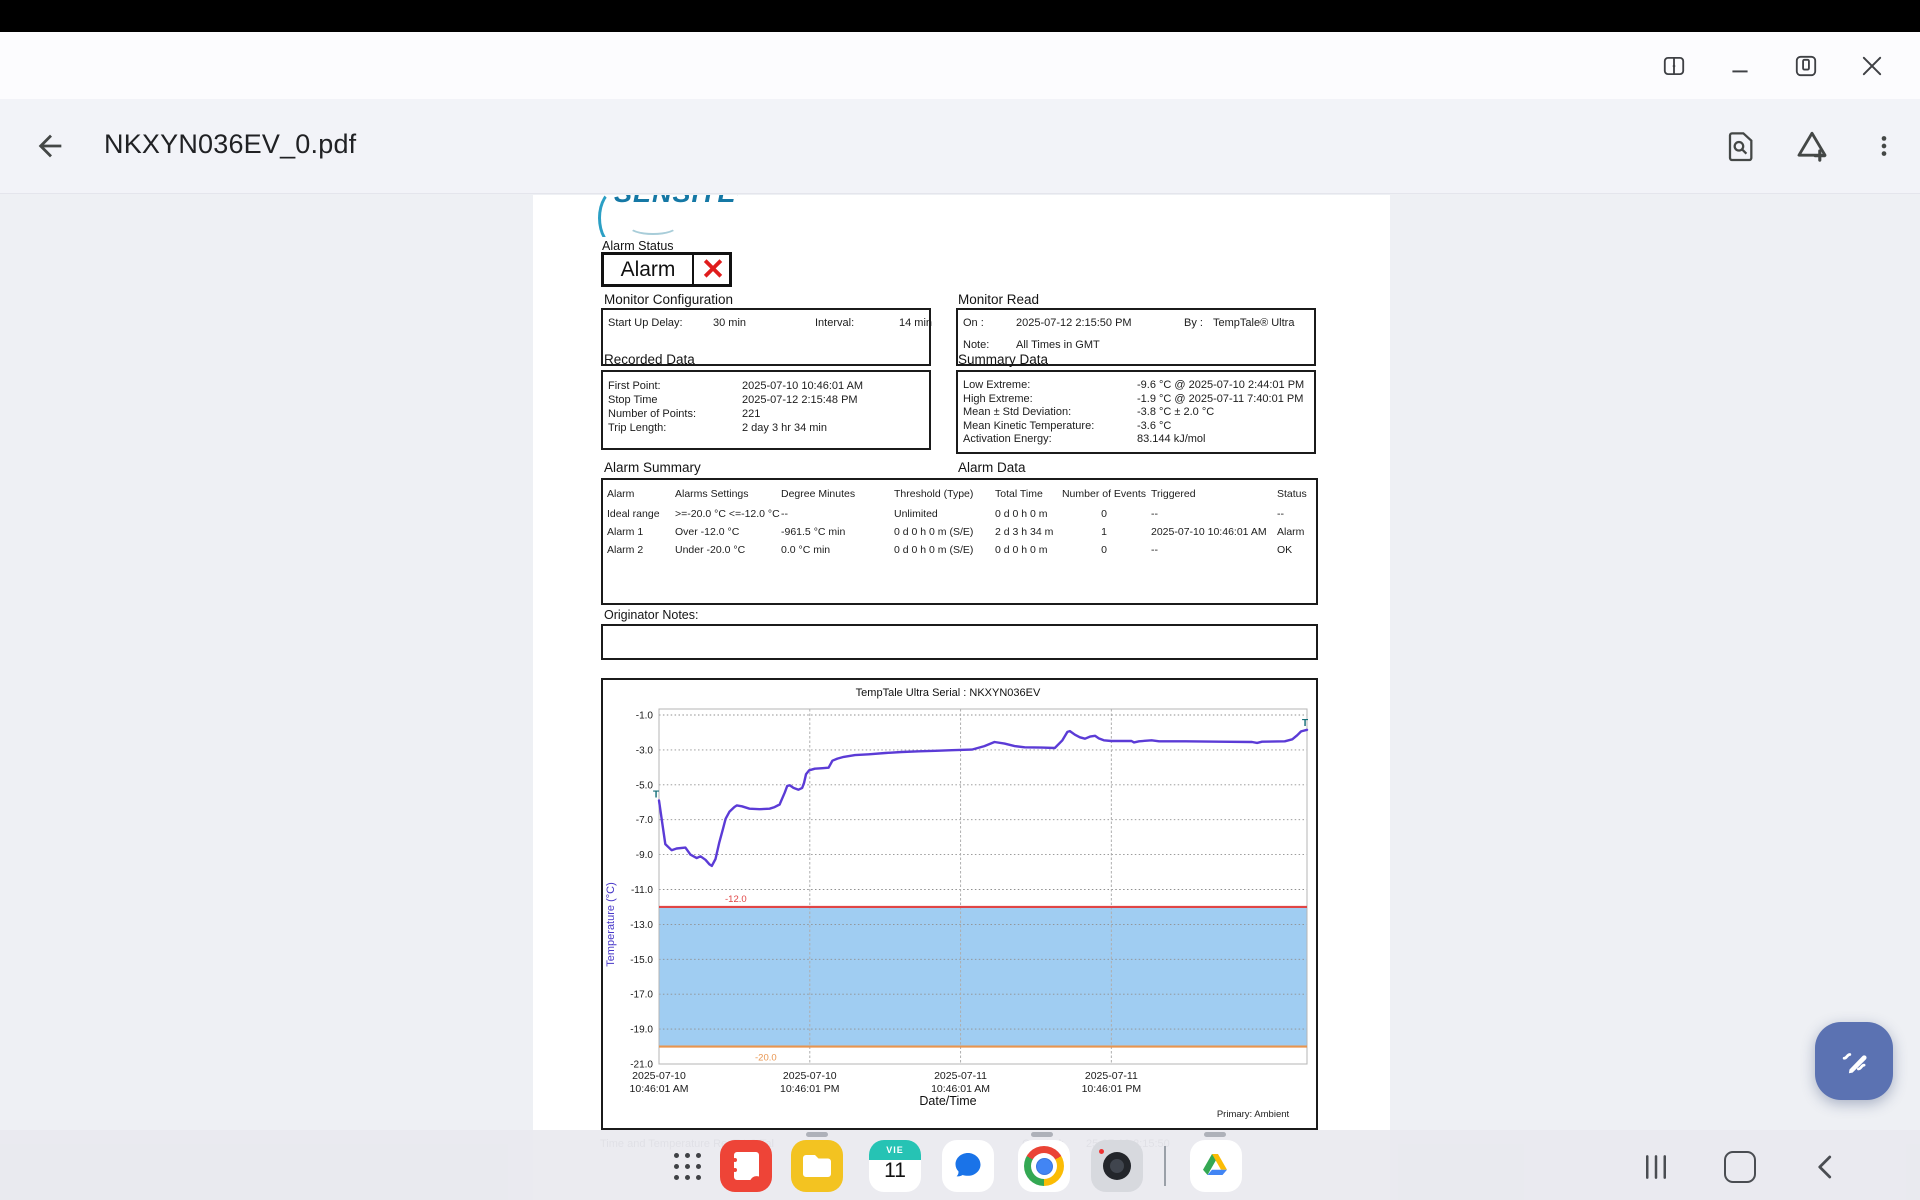  I want to click on samsung-notes-icon, so click(746, 1166).